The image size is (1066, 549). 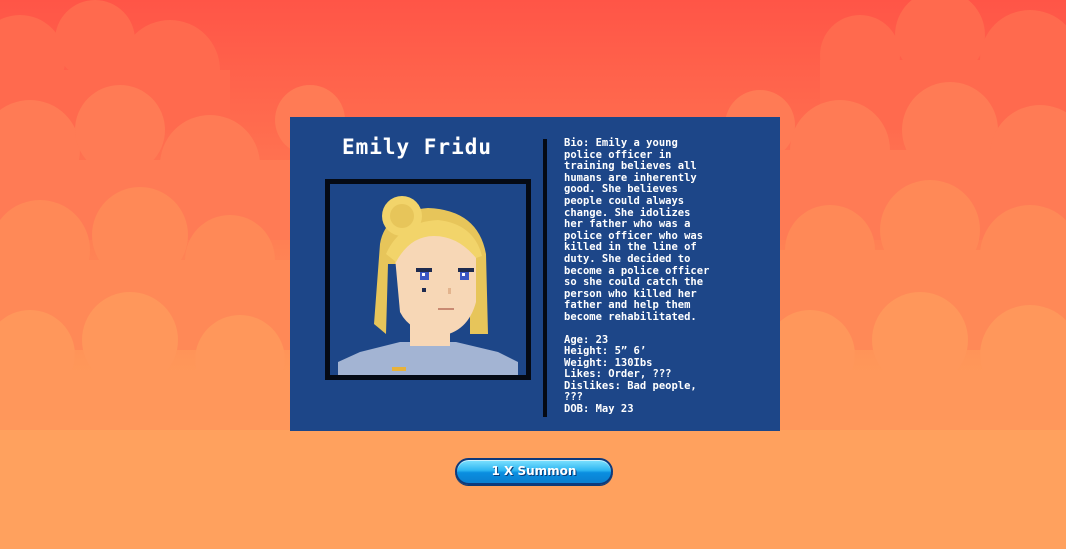 I want to click on stat-dislikes: Dislikes: Bad people, ???, so click(x=630, y=391).